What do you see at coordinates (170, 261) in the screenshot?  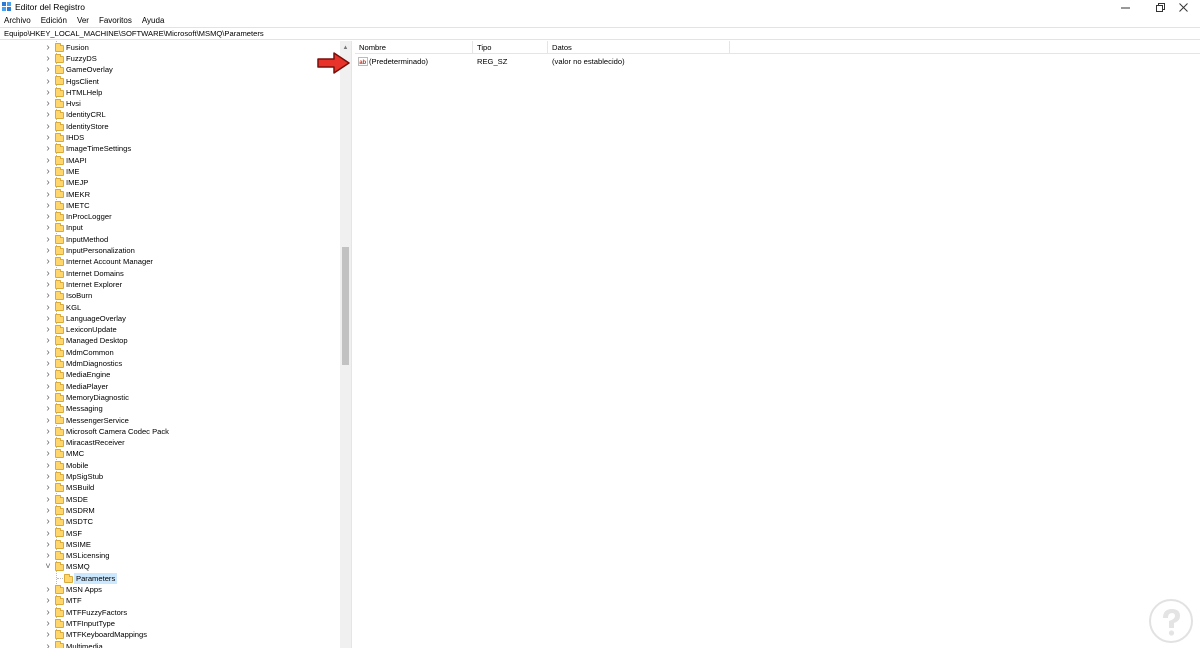 I see `tree-item: › Internet Account Manager` at bounding box center [170, 261].